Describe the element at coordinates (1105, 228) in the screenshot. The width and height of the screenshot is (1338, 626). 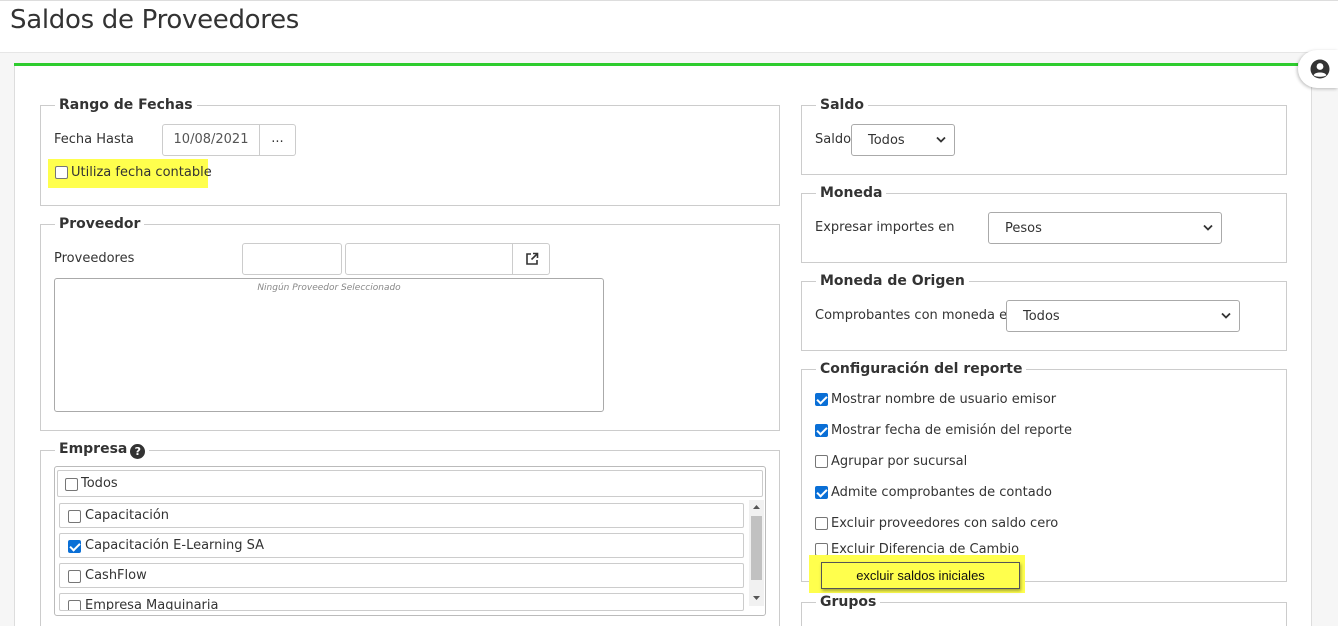
I see `moneda-select: Pesos` at that location.